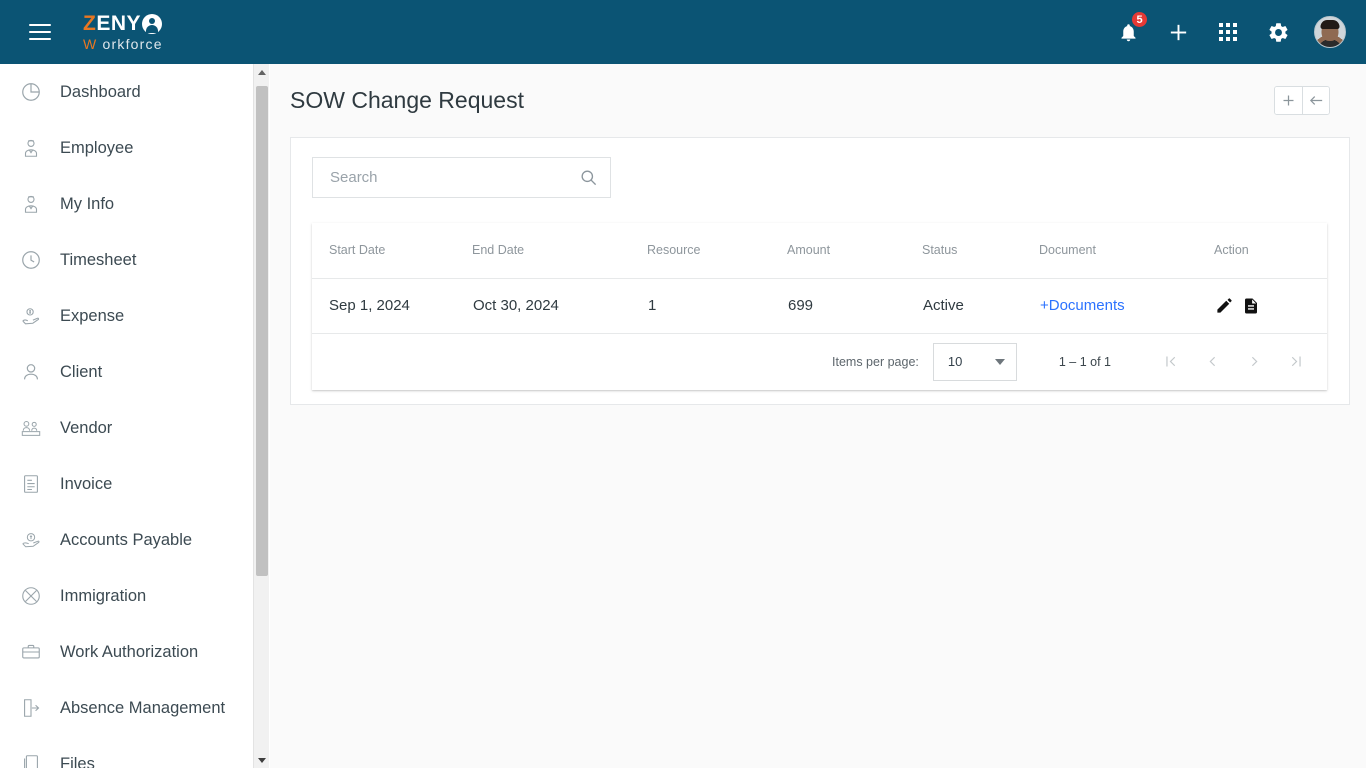  Describe the element at coordinates (588, 177) in the screenshot. I see `search-icon` at that location.